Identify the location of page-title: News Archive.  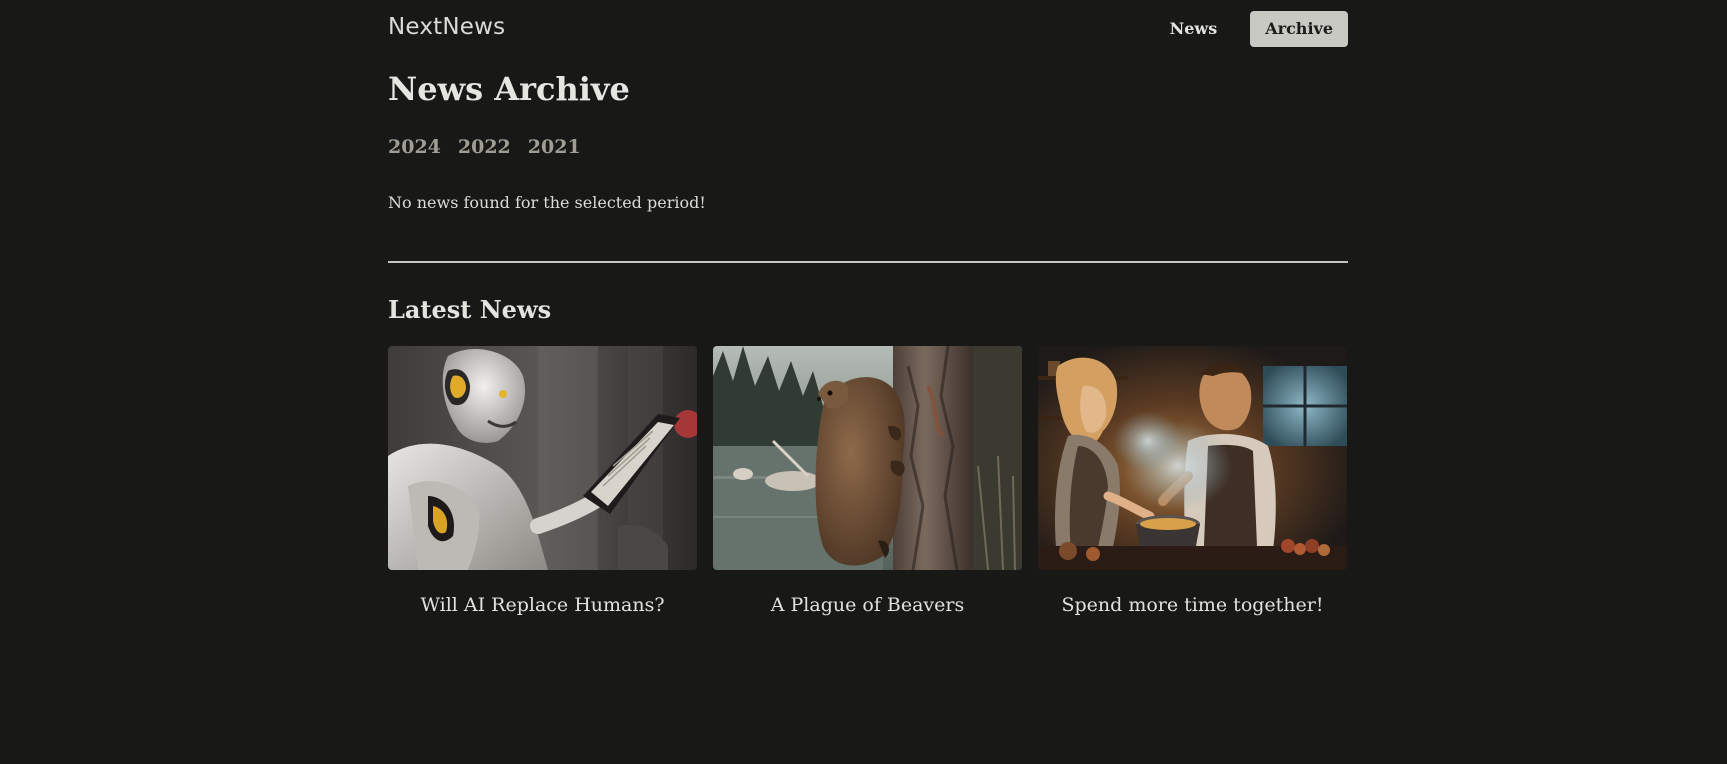
(509, 89).